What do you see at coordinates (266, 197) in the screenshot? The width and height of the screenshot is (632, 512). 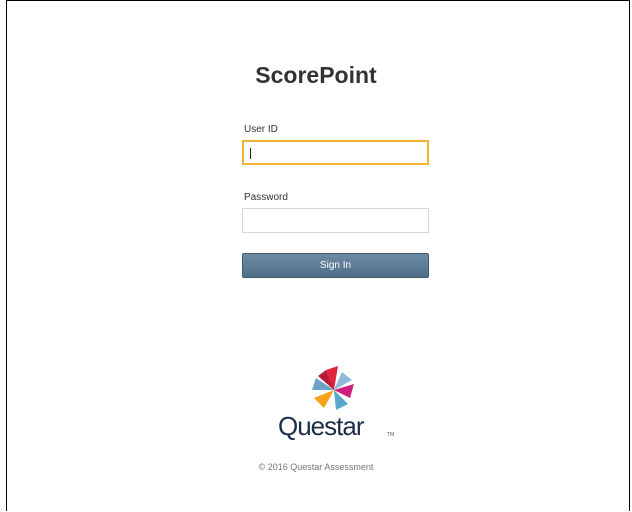 I see `password-label: Password` at bounding box center [266, 197].